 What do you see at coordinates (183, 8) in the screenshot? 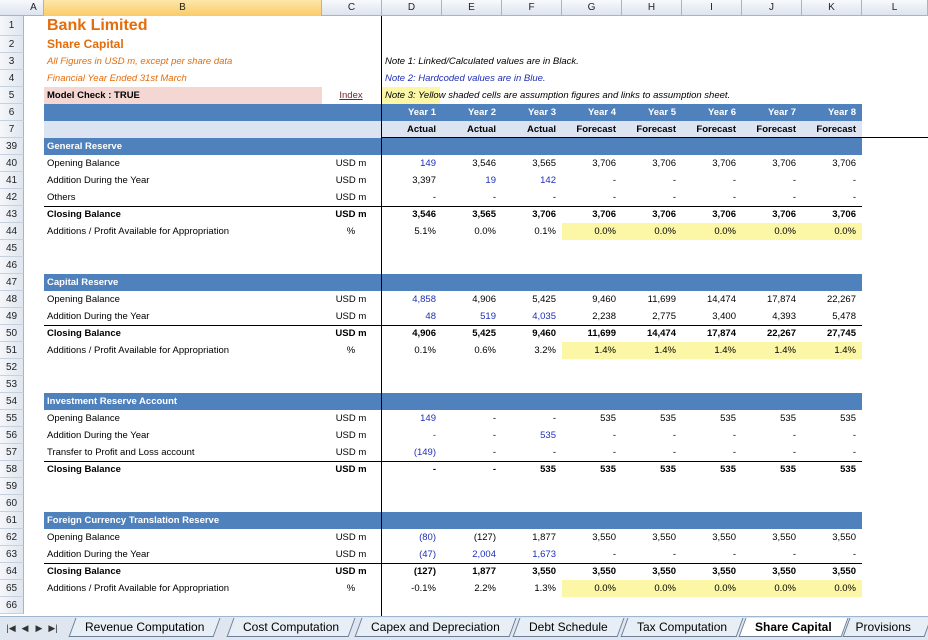
I see `column-header-b: B` at bounding box center [183, 8].